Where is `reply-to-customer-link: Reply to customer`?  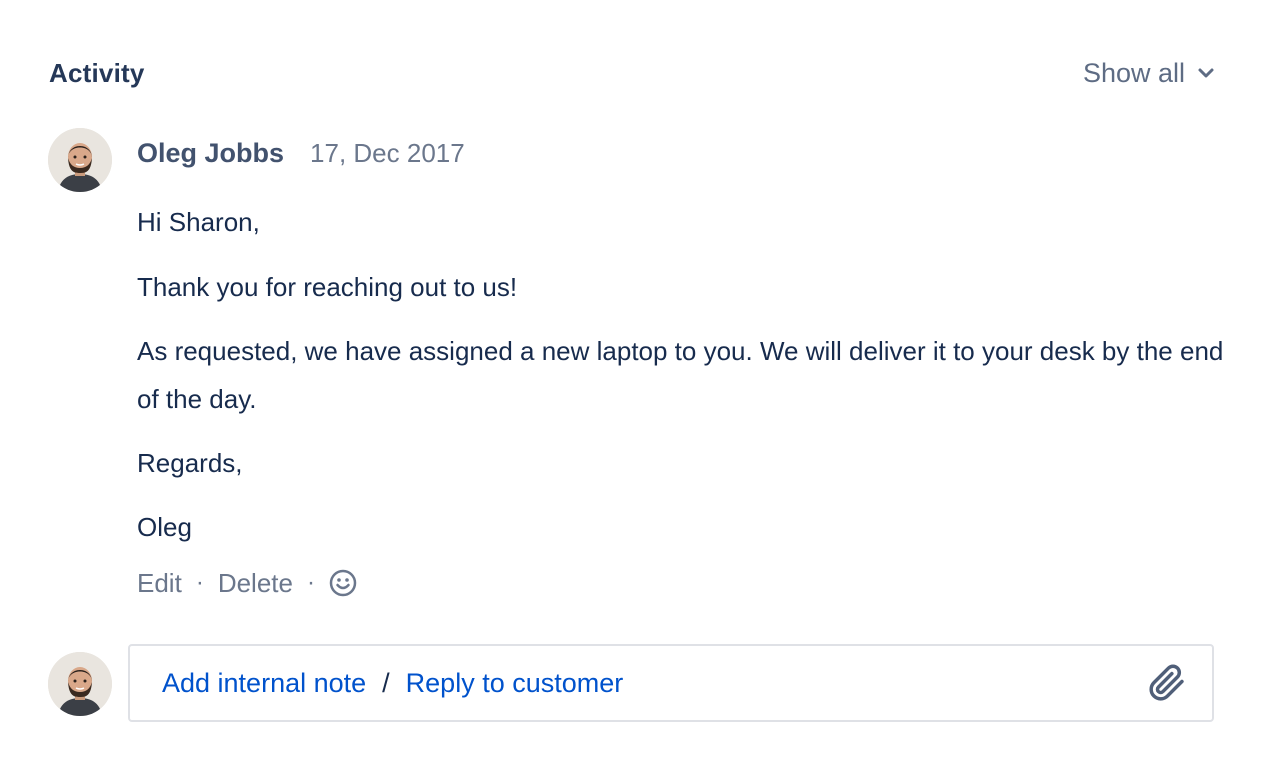 reply-to-customer-link: Reply to customer is located at coordinates (515, 683).